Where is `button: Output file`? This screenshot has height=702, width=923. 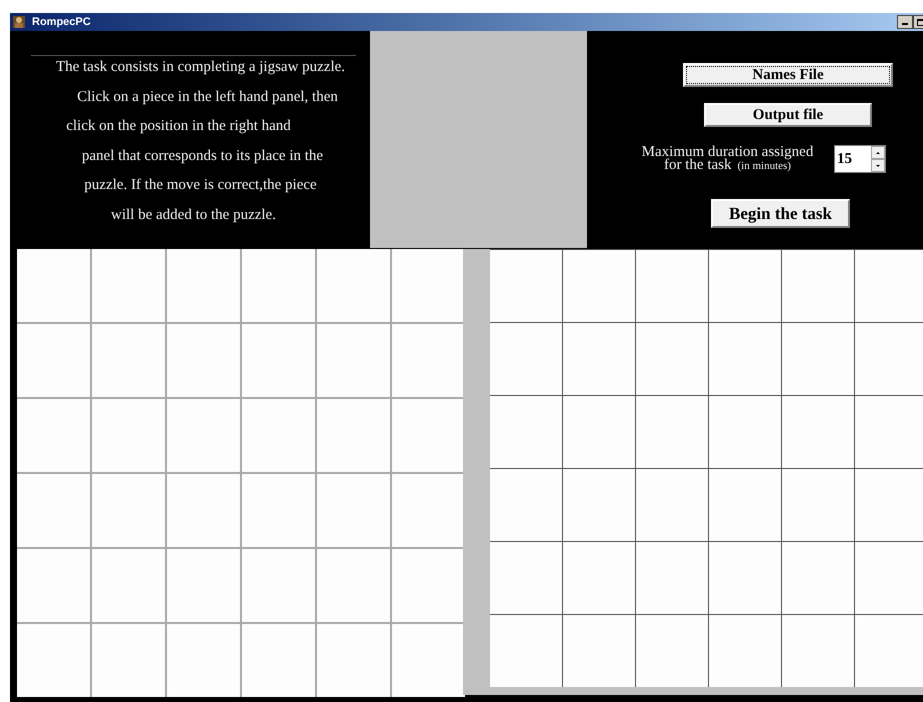
button: Output file is located at coordinates (788, 115).